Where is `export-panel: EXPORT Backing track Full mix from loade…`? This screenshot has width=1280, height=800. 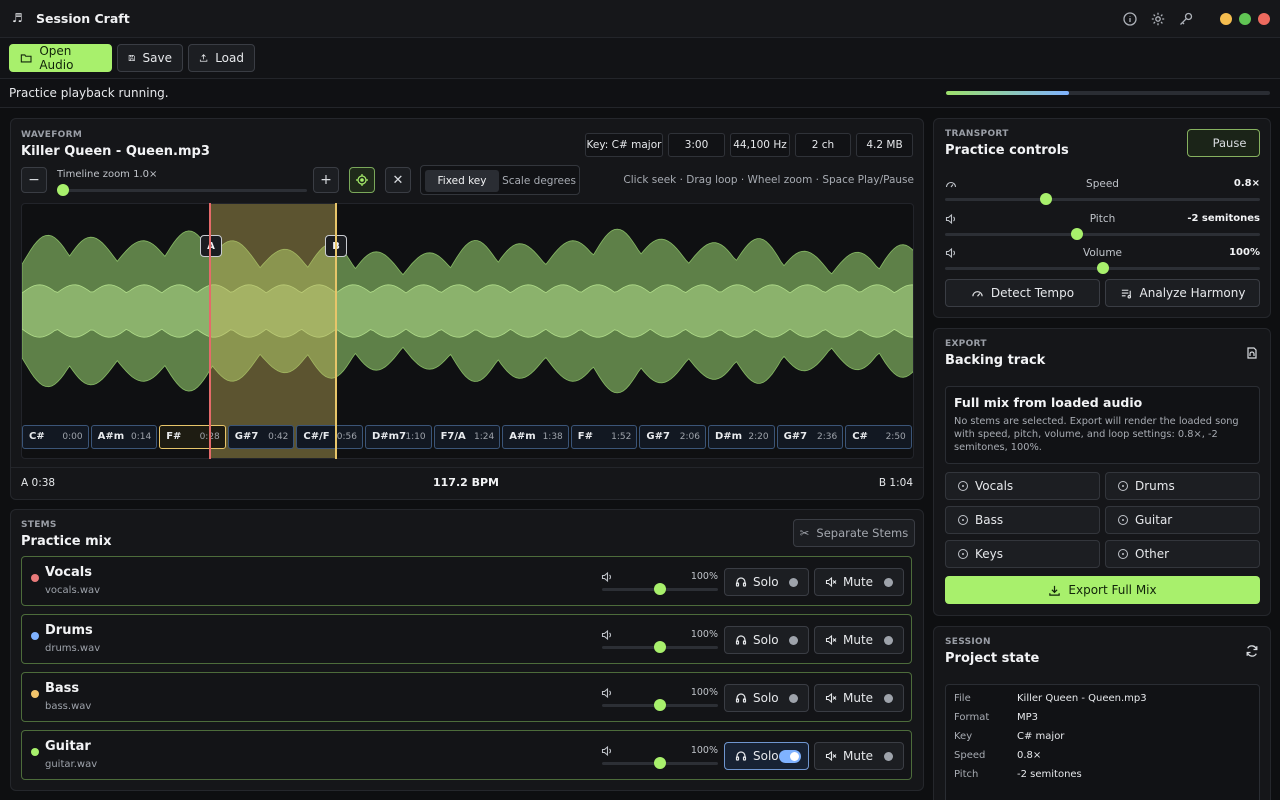
export-panel: EXPORT Backing track Full mix from loade… is located at coordinates (1102, 472).